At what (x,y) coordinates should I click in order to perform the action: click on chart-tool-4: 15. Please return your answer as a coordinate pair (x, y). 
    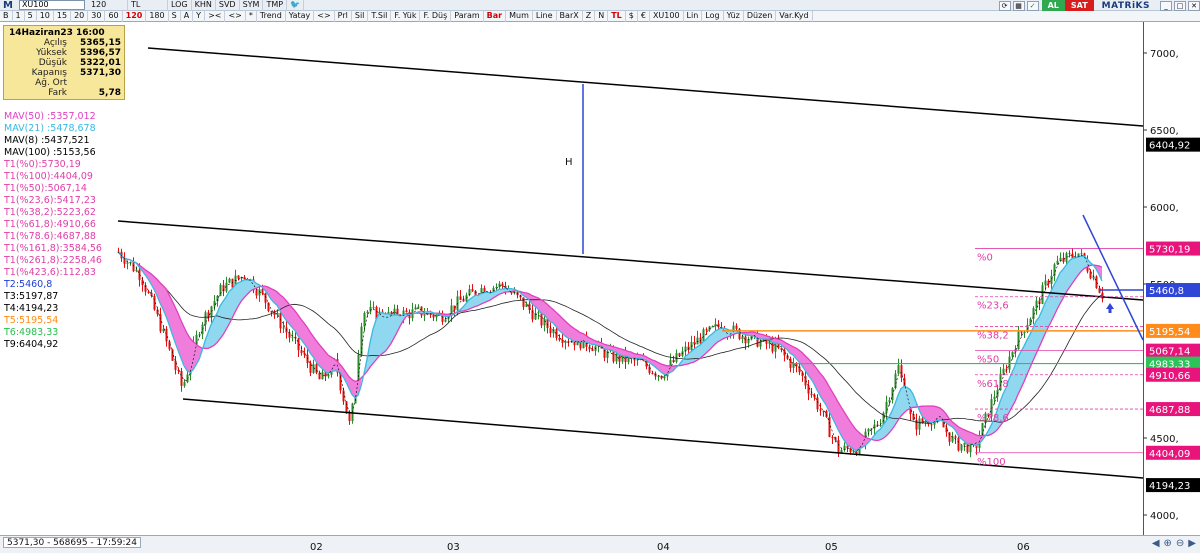
    Looking at the image, I should click on (63, 16).